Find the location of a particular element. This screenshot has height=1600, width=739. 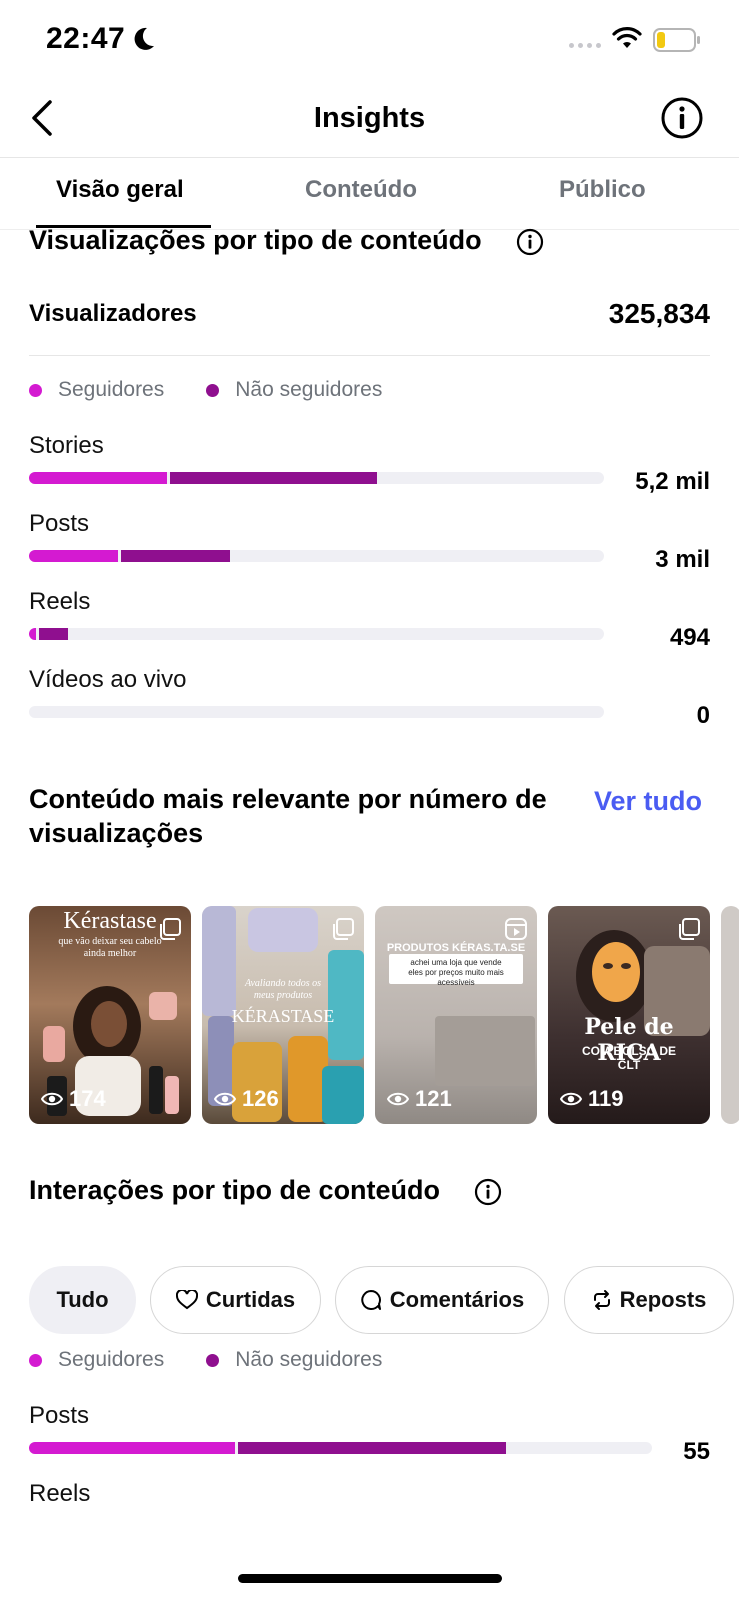

thumbnail-overlay-text: PRODUTOS KÉRAS.TA.SE is located at coordinates (456, 948).